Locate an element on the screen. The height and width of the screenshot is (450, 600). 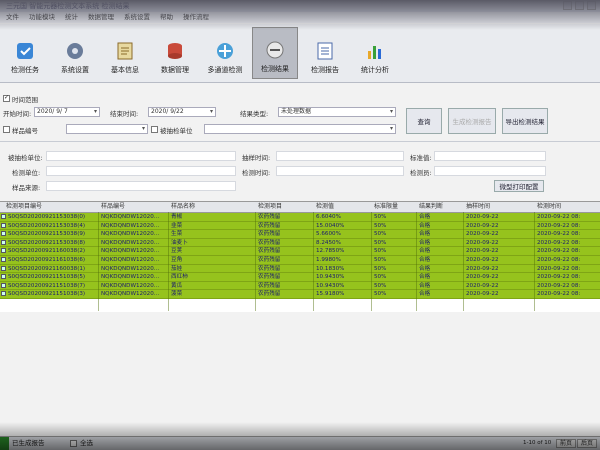
next-page-button: 后页 is located at coordinates (587, 443).